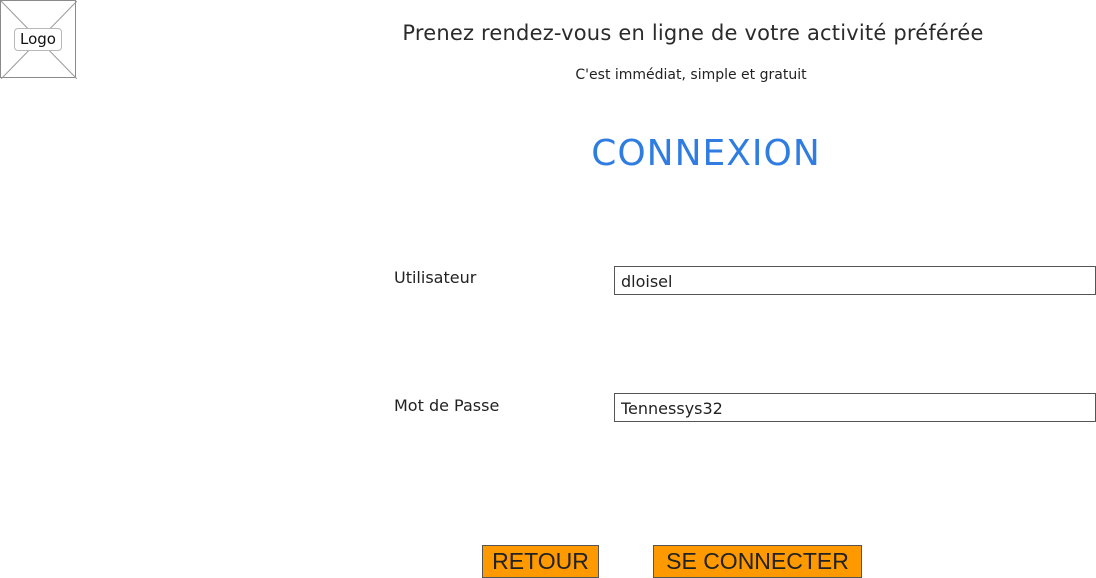  I want to click on back-button: RETOUR, so click(540, 561).